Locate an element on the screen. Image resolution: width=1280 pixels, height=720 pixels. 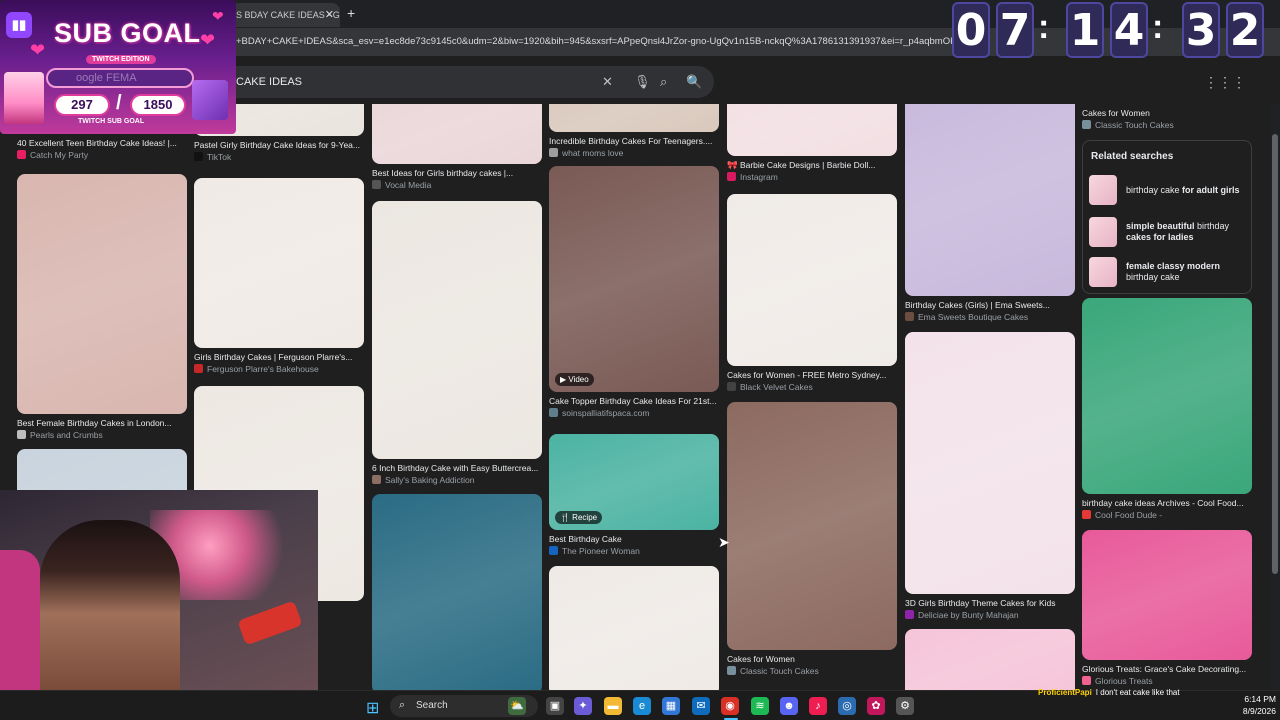
obs-icon: ◎ is located at coordinates (847, 706).